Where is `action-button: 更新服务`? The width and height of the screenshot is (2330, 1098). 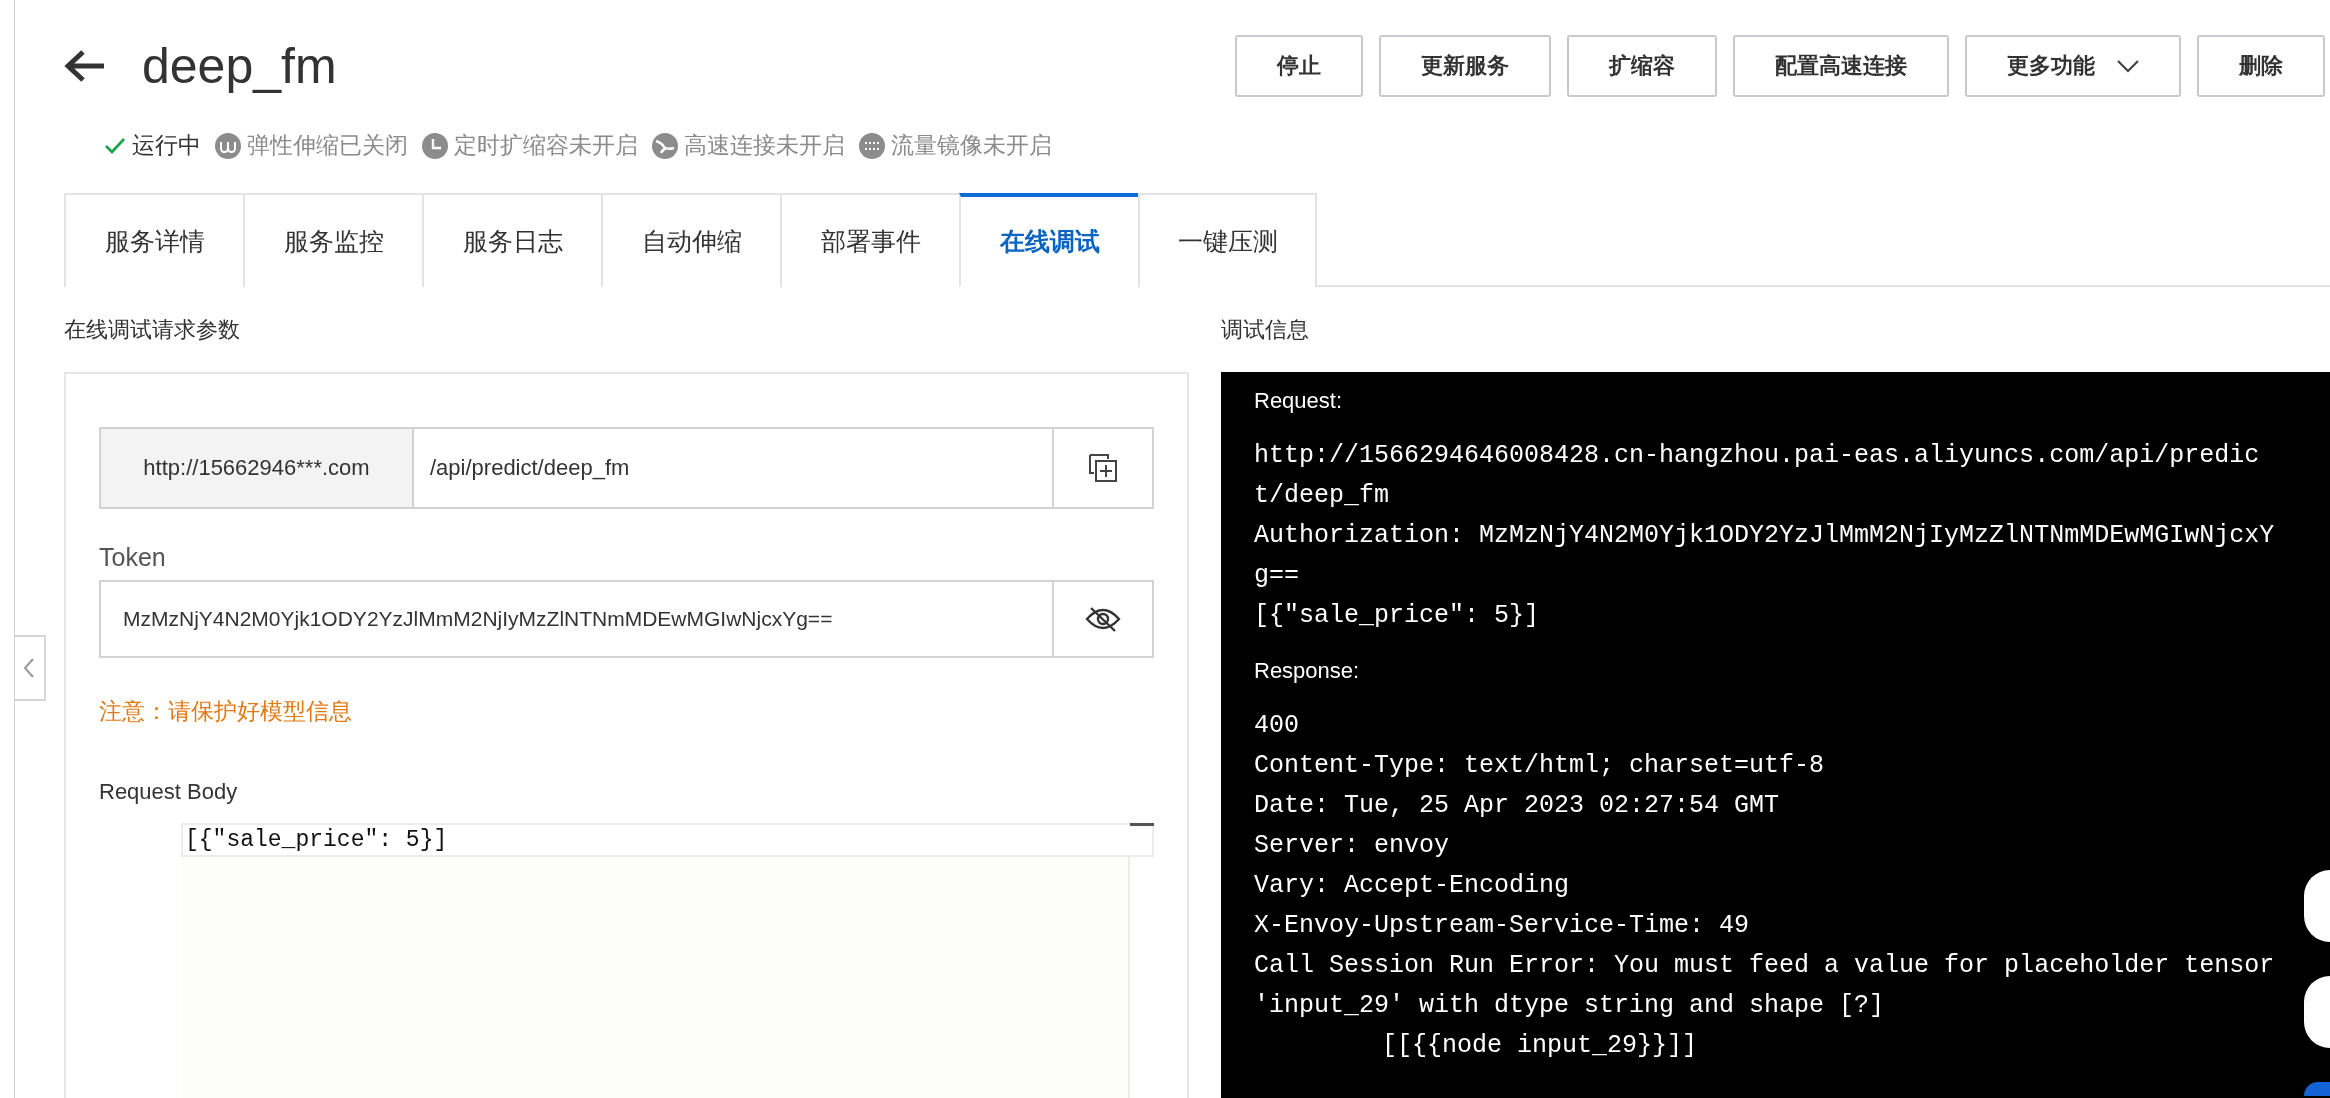 action-button: 更新服务 is located at coordinates (1465, 66).